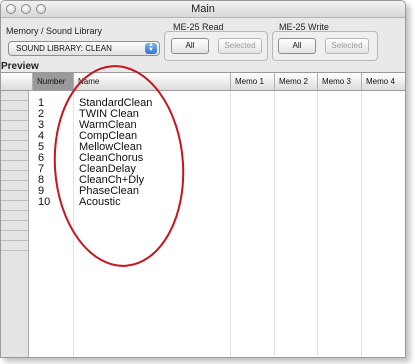  What do you see at coordinates (347, 46) in the screenshot?
I see `write-selected-button: Selected` at bounding box center [347, 46].